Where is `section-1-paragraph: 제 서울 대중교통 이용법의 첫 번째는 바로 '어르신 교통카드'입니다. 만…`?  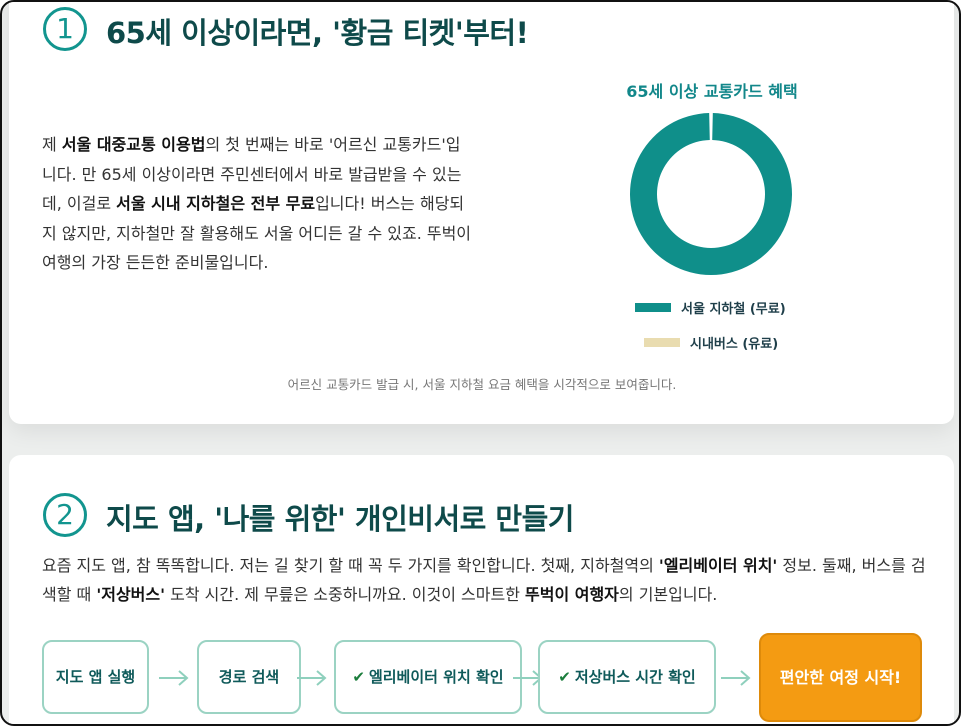
section-1-paragraph: 제 서울 대중교통 이용법의 첫 번째는 바로 '어르신 교통카드'입니다. 만… is located at coordinates (257, 203).